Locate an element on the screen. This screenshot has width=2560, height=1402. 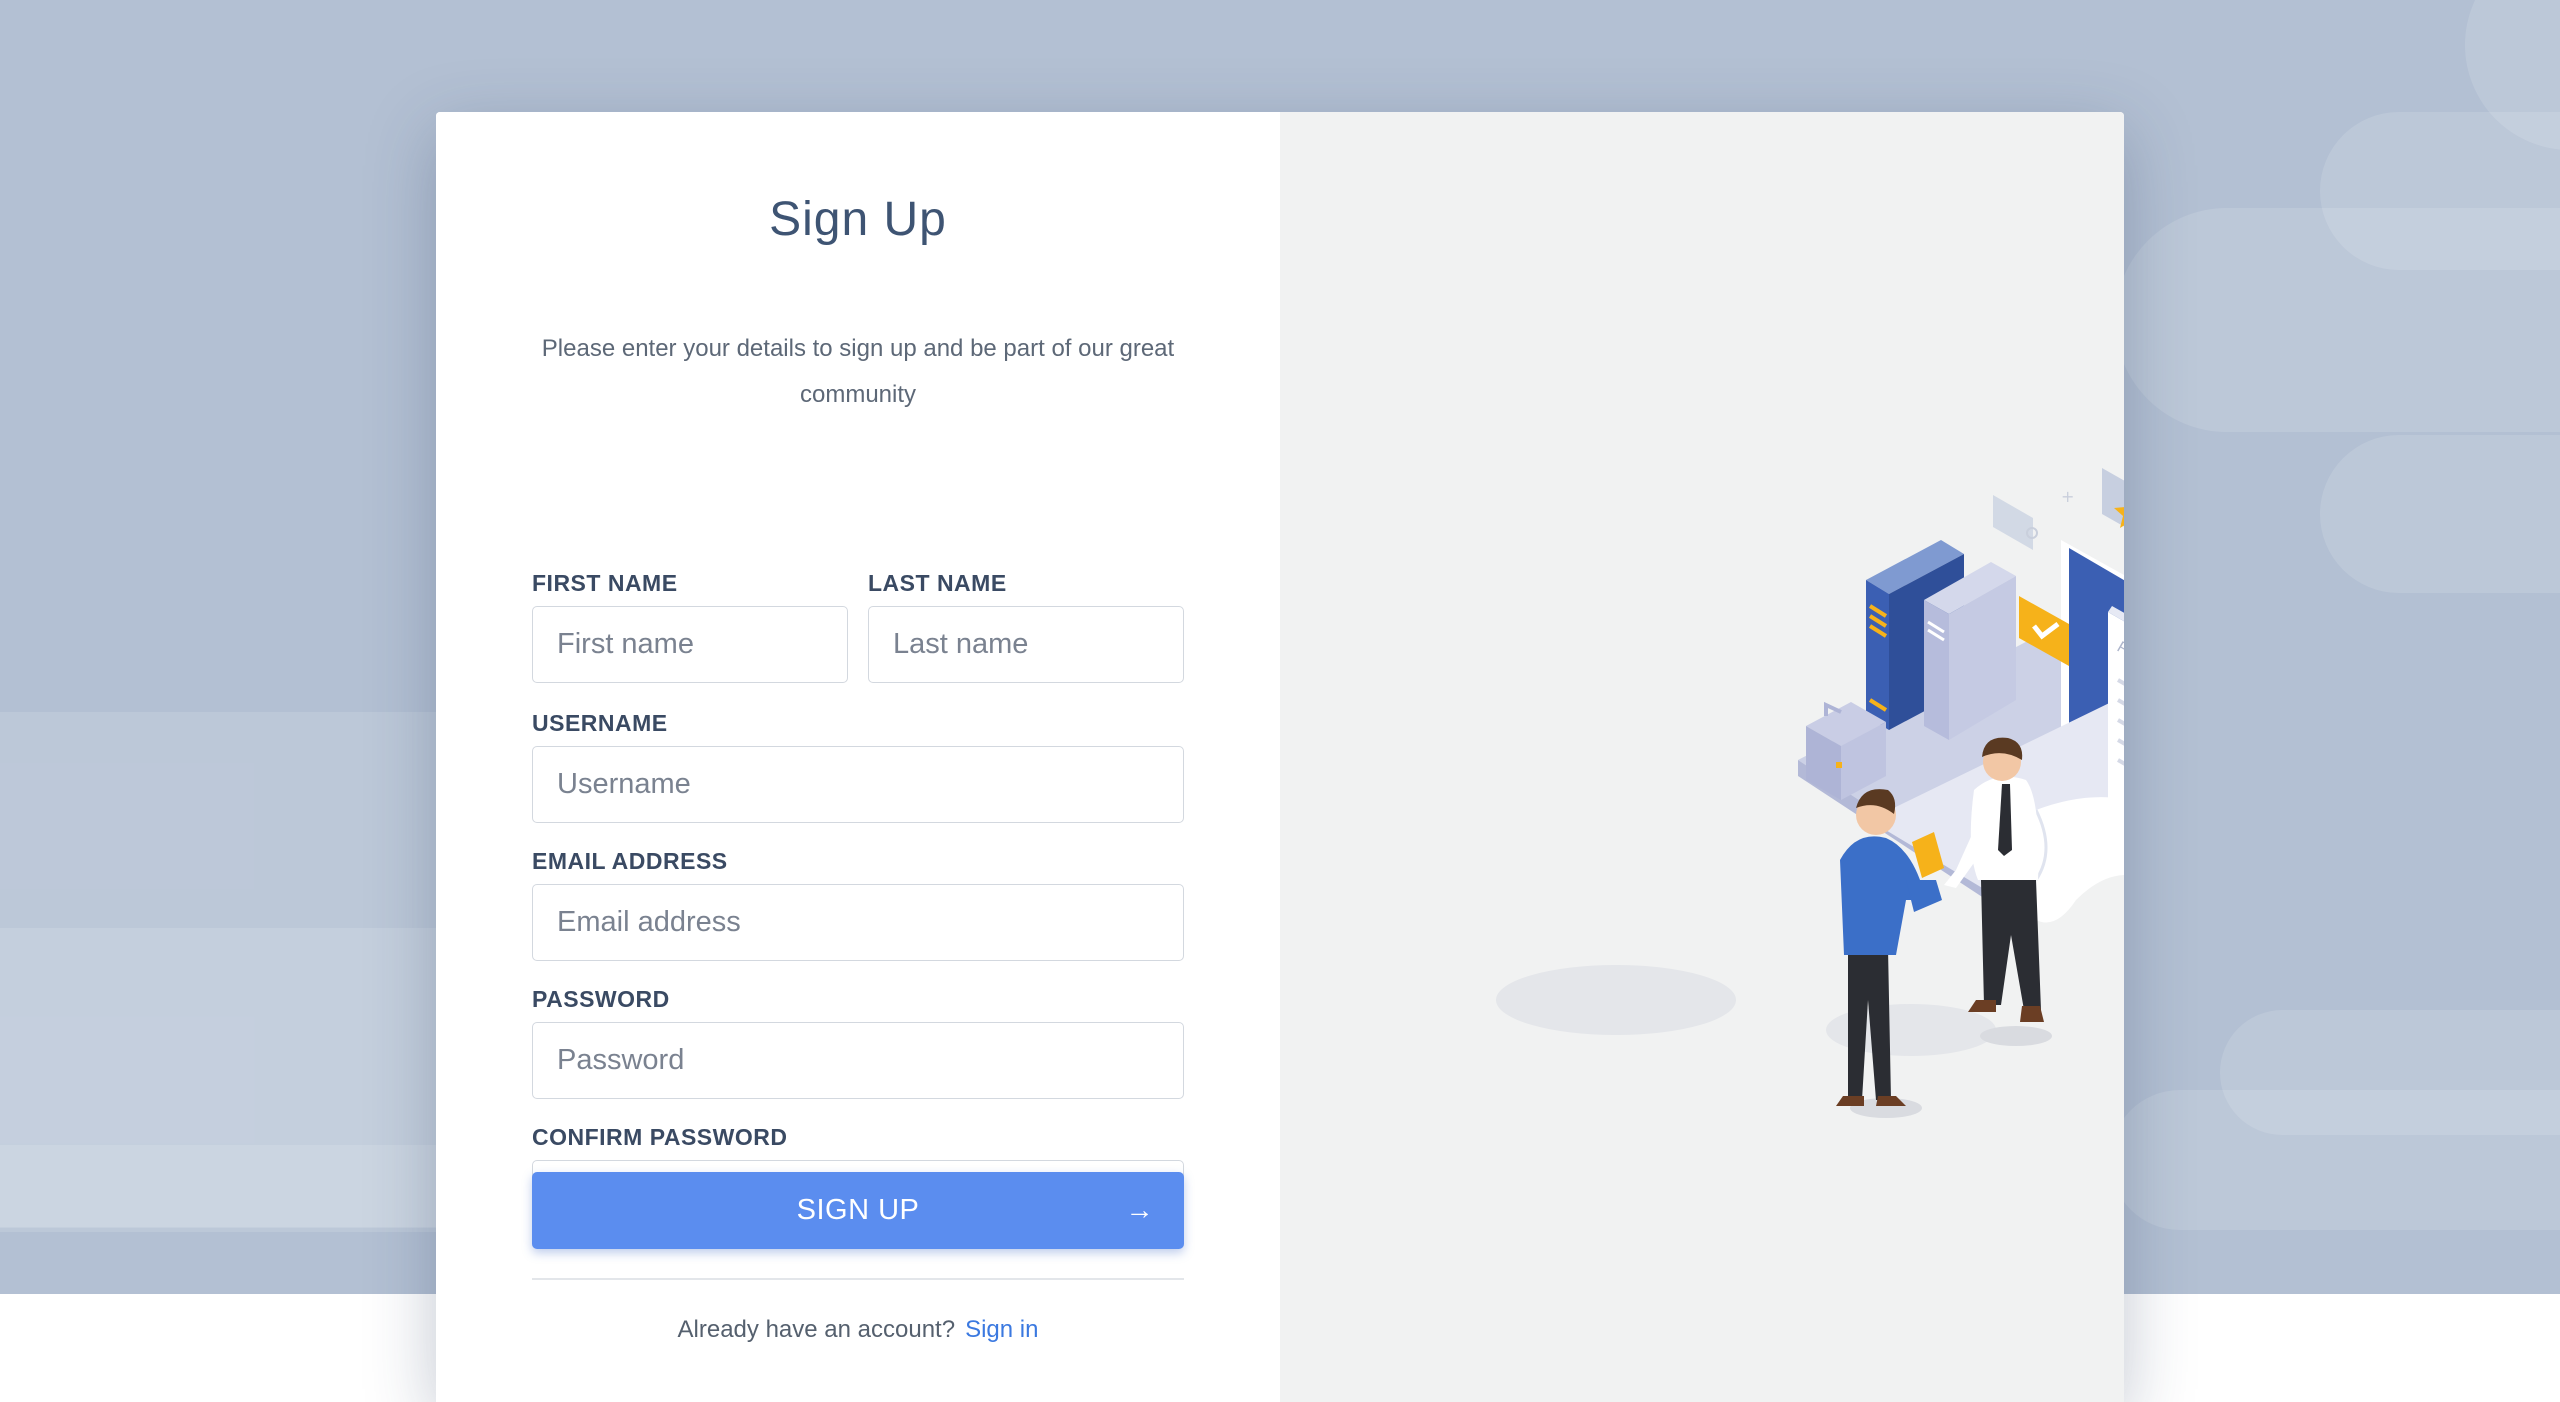
password-input is located at coordinates (858, 1060).